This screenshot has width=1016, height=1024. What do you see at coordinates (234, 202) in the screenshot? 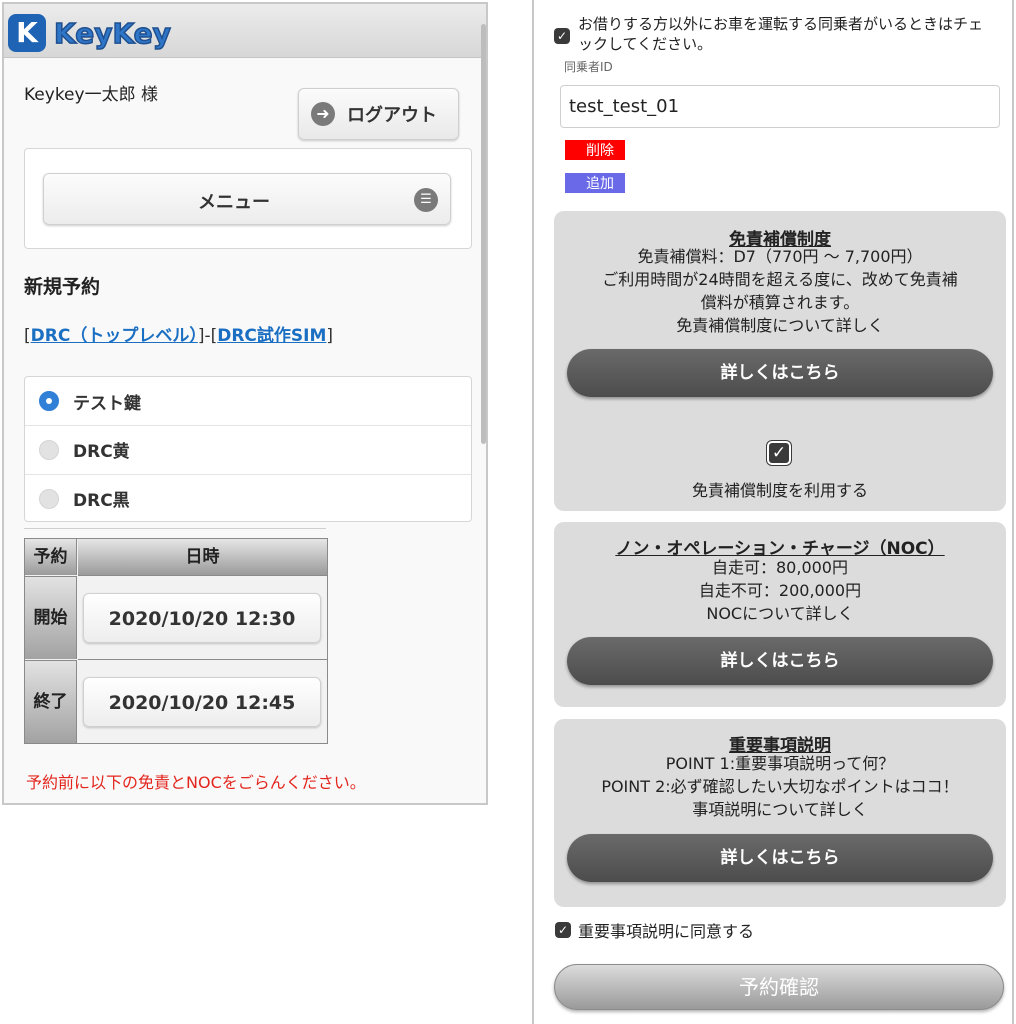
I see `menu-label: メニュー` at bounding box center [234, 202].